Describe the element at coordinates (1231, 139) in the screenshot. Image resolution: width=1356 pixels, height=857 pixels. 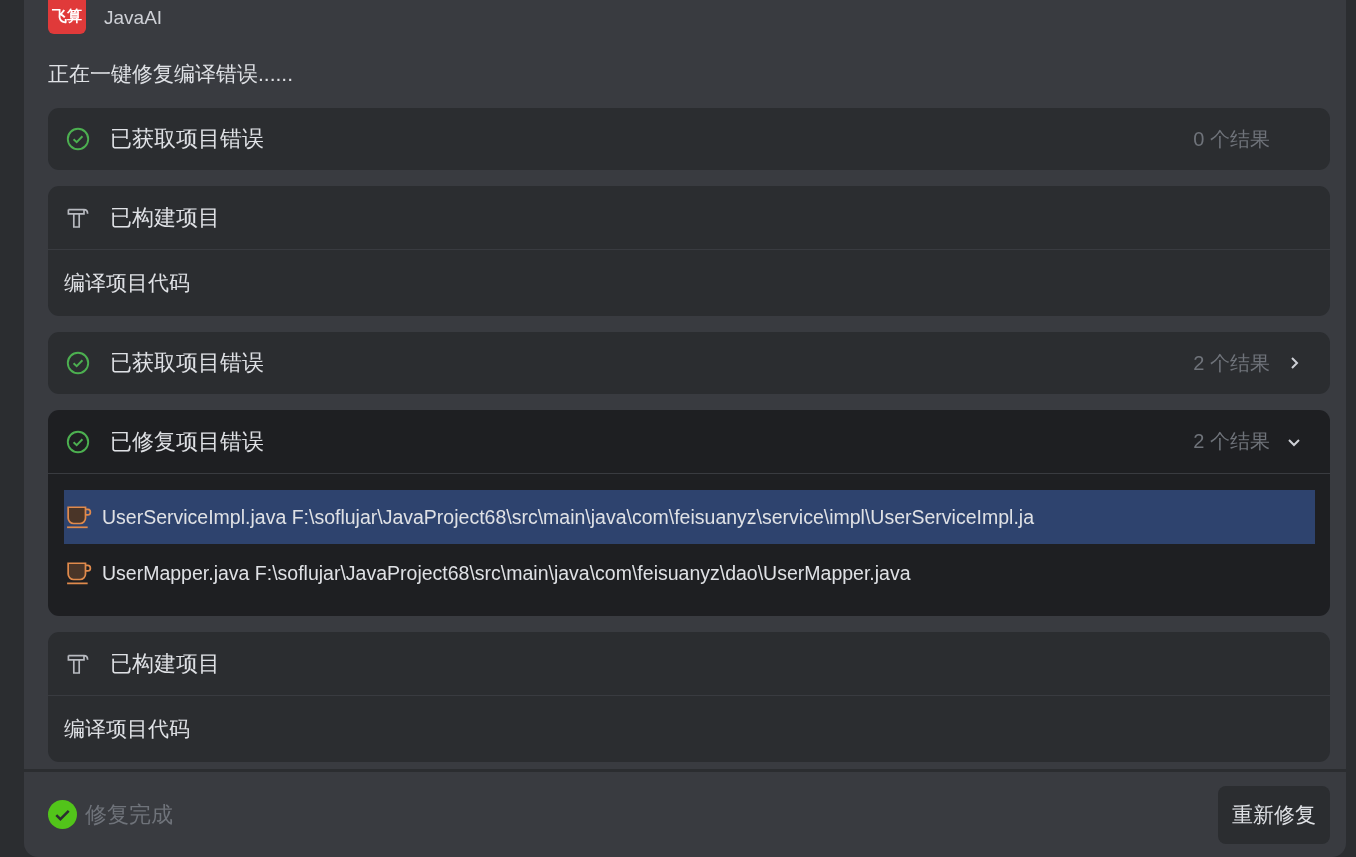
I see `result-count: 0 个结果` at that location.